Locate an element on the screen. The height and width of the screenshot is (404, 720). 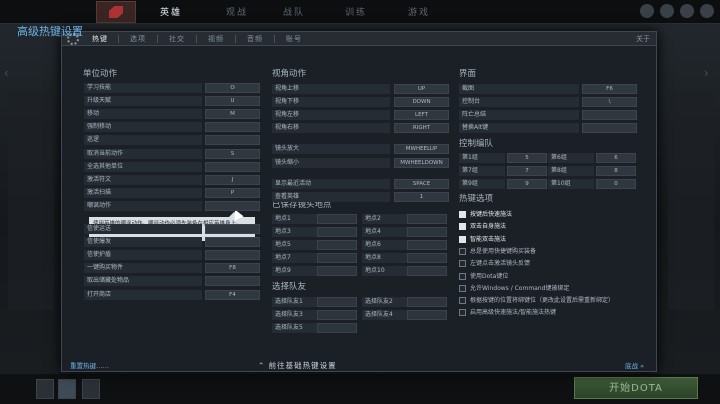
tab-hotkeys: 热键 is located at coordinates (100, 39).